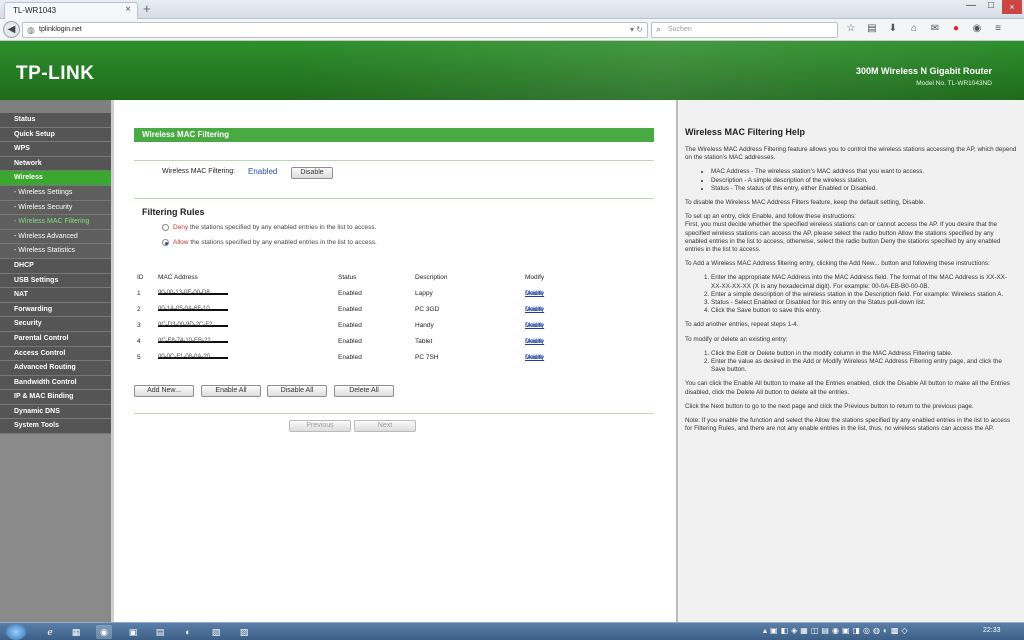  What do you see at coordinates (128, 9) in the screenshot?
I see `tab-close-icon: ×` at bounding box center [128, 9].